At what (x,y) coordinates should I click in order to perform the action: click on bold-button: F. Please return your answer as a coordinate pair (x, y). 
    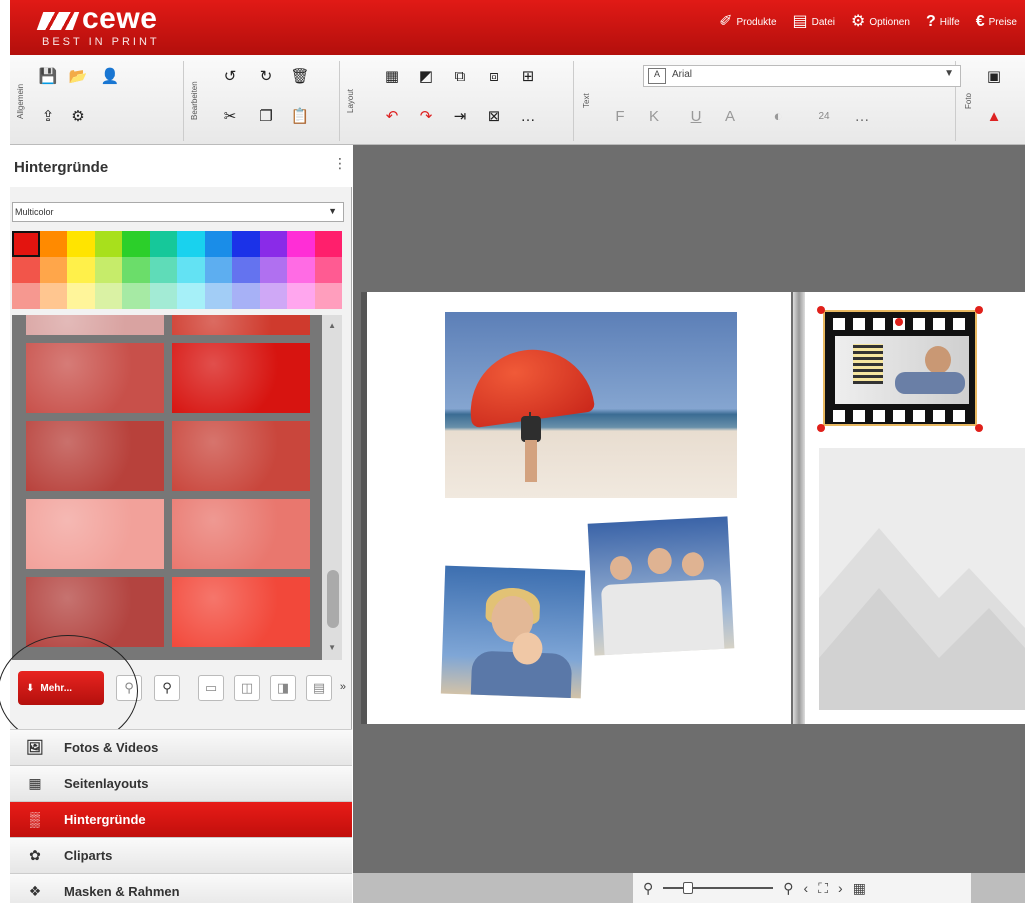
    Looking at the image, I should click on (620, 116).